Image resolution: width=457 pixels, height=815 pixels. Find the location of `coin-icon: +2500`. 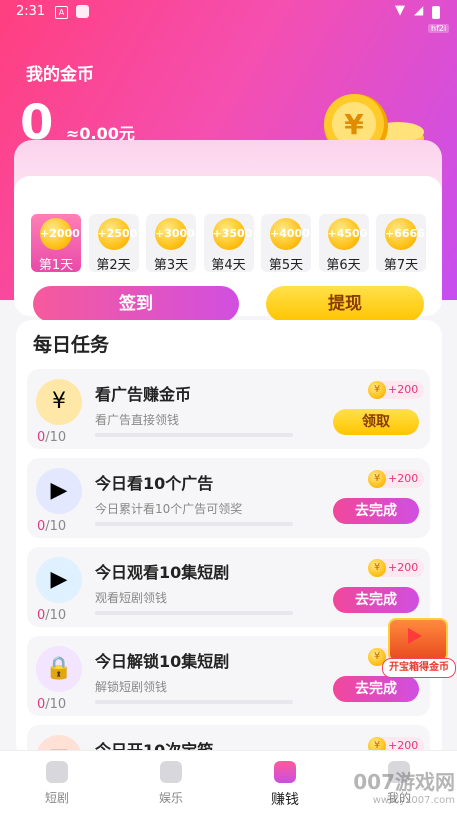

coin-icon: +2500 is located at coordinates (117, 234).